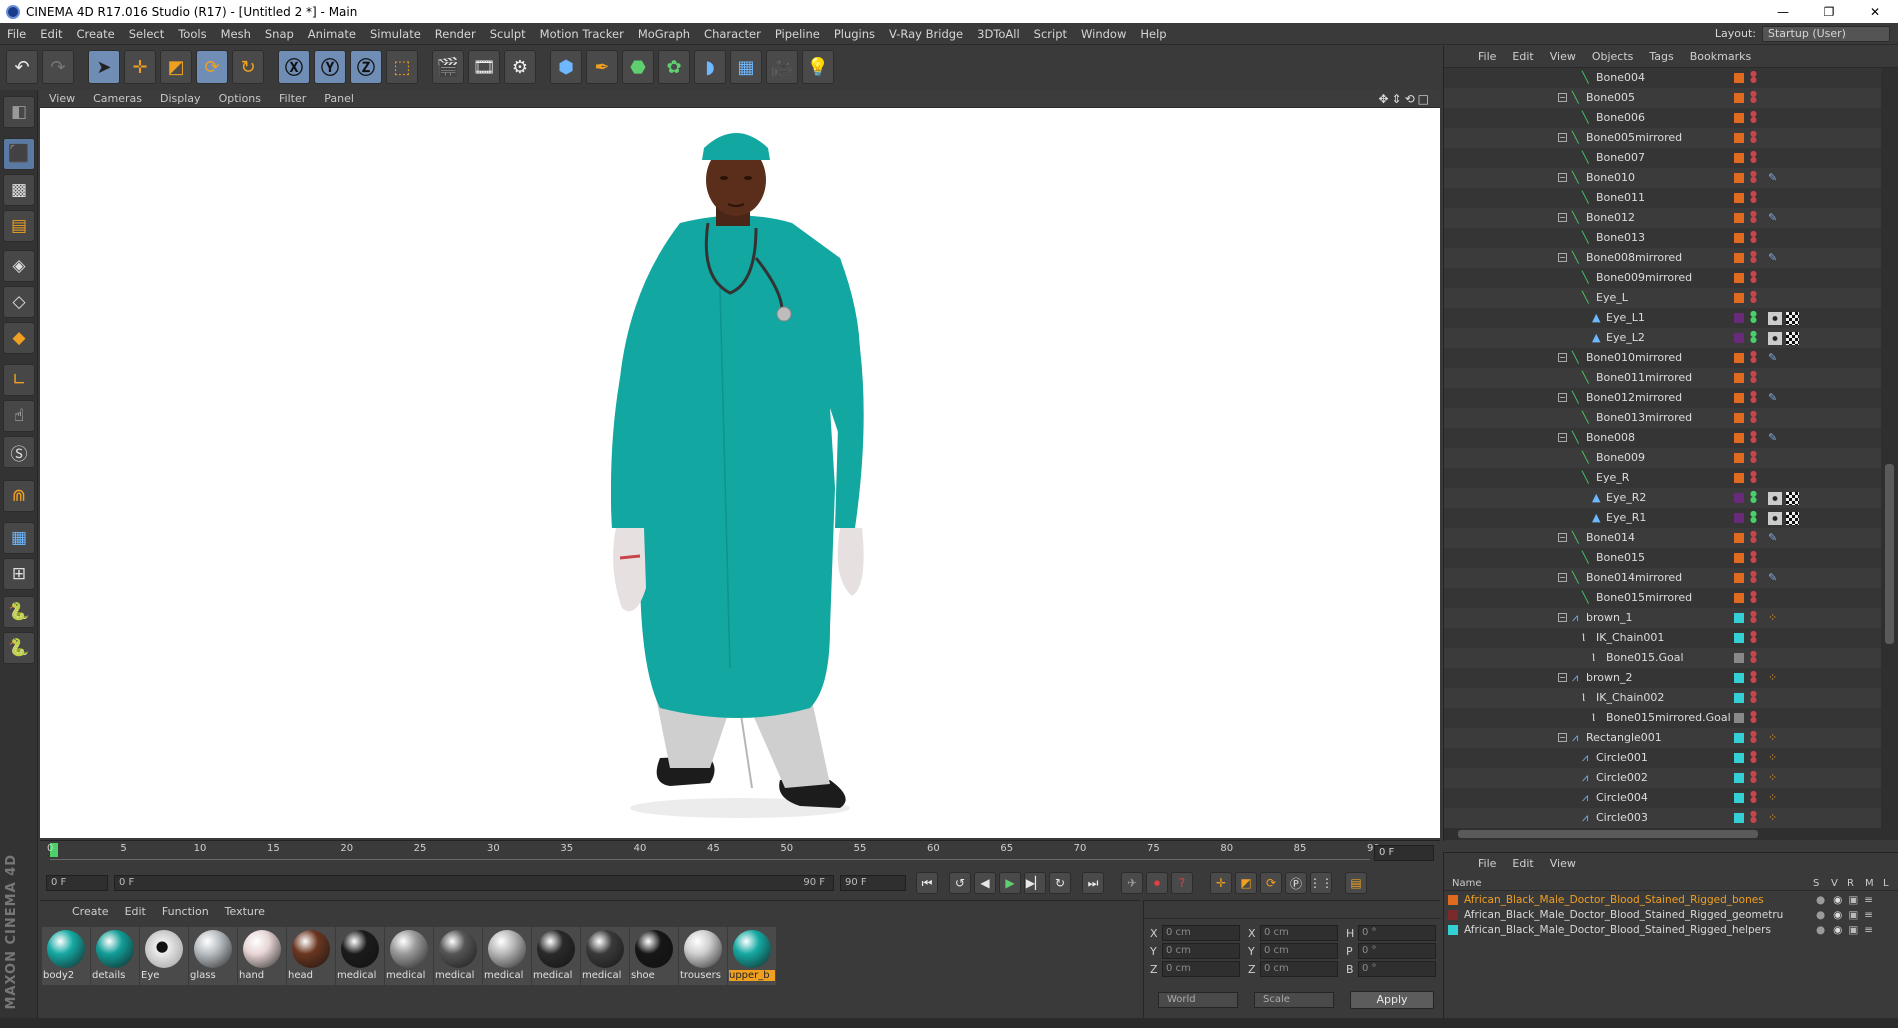  What do you see at coordinates (51, 34) in the screenshot?
I see `menu-edit: Edit` at bounding box center [51, 34].